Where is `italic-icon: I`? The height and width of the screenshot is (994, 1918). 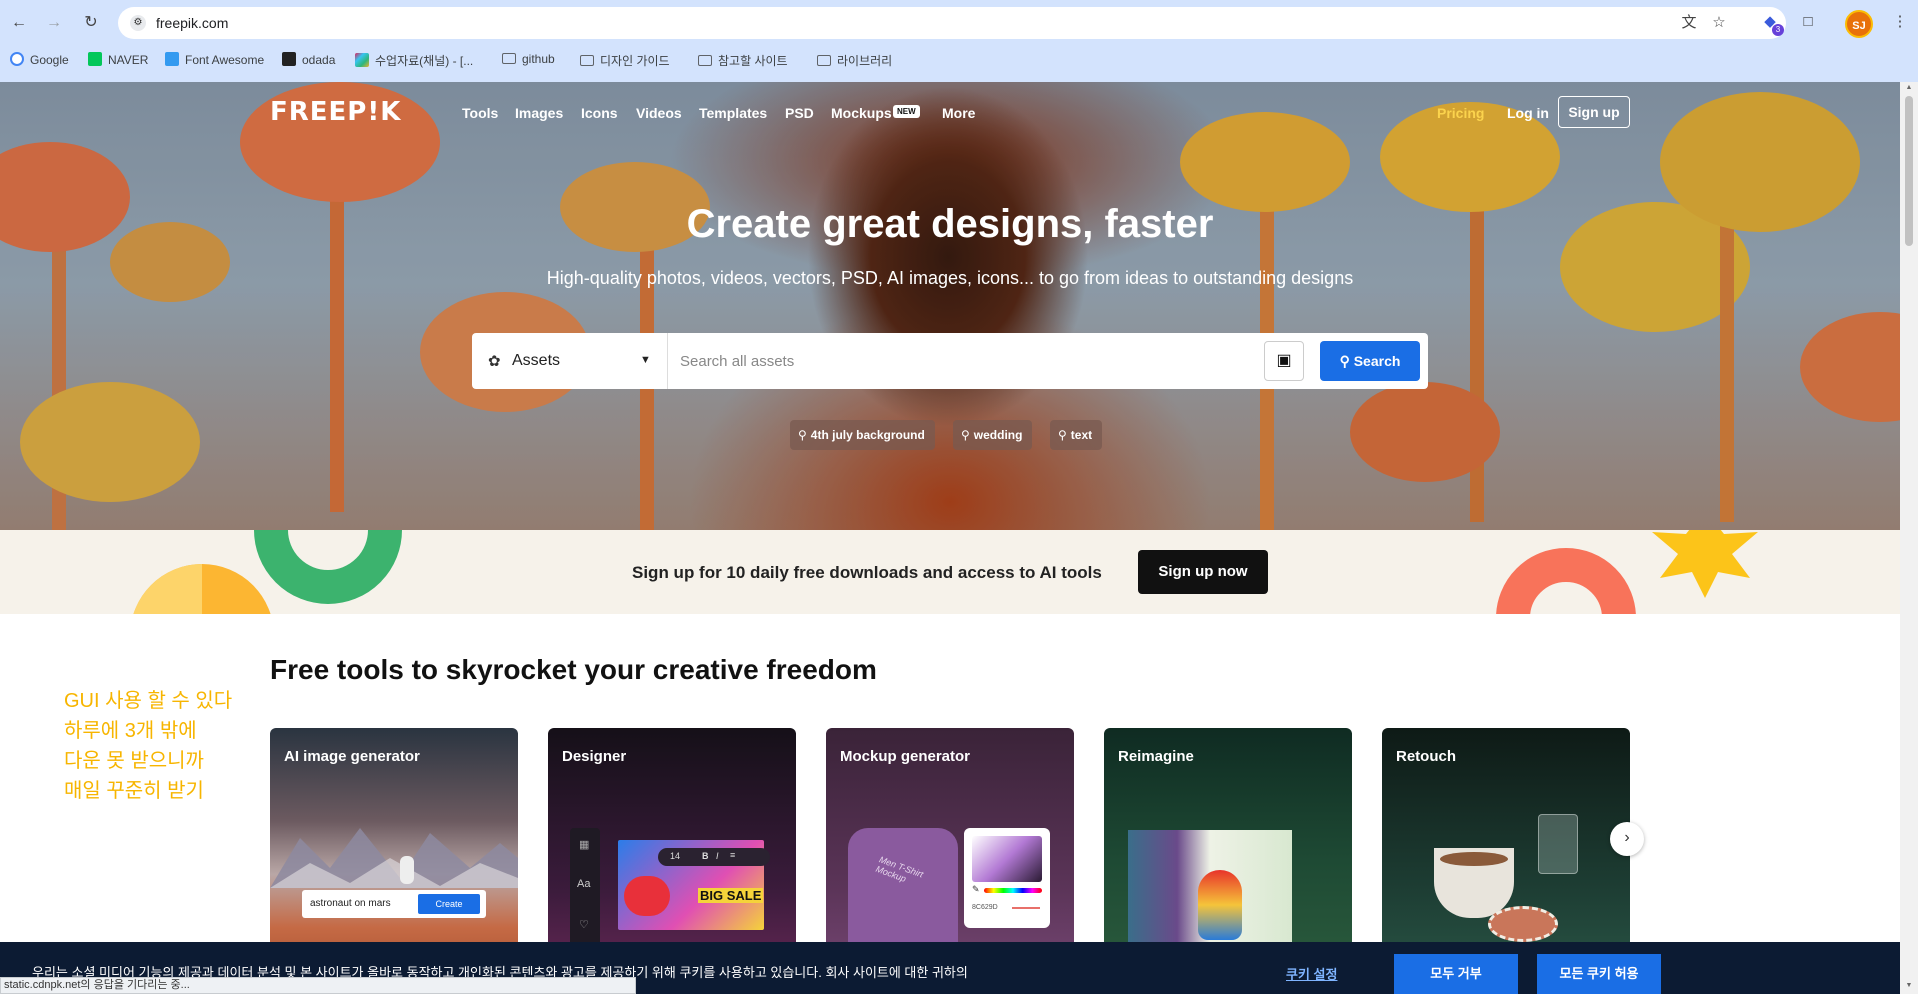
italic-icon: I is located at coordinates (717, 856).